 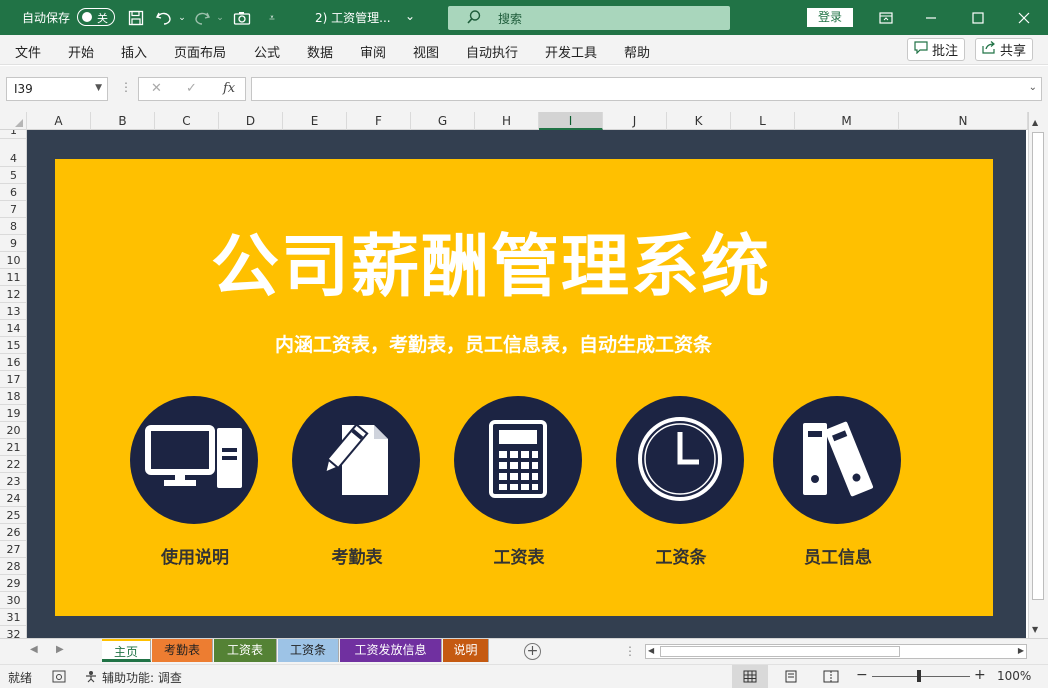 What do you see at coordinates (200, 51) in the screenshot?
I see `tab-page-layout: 页面布局` at bounding box center [200, 51].